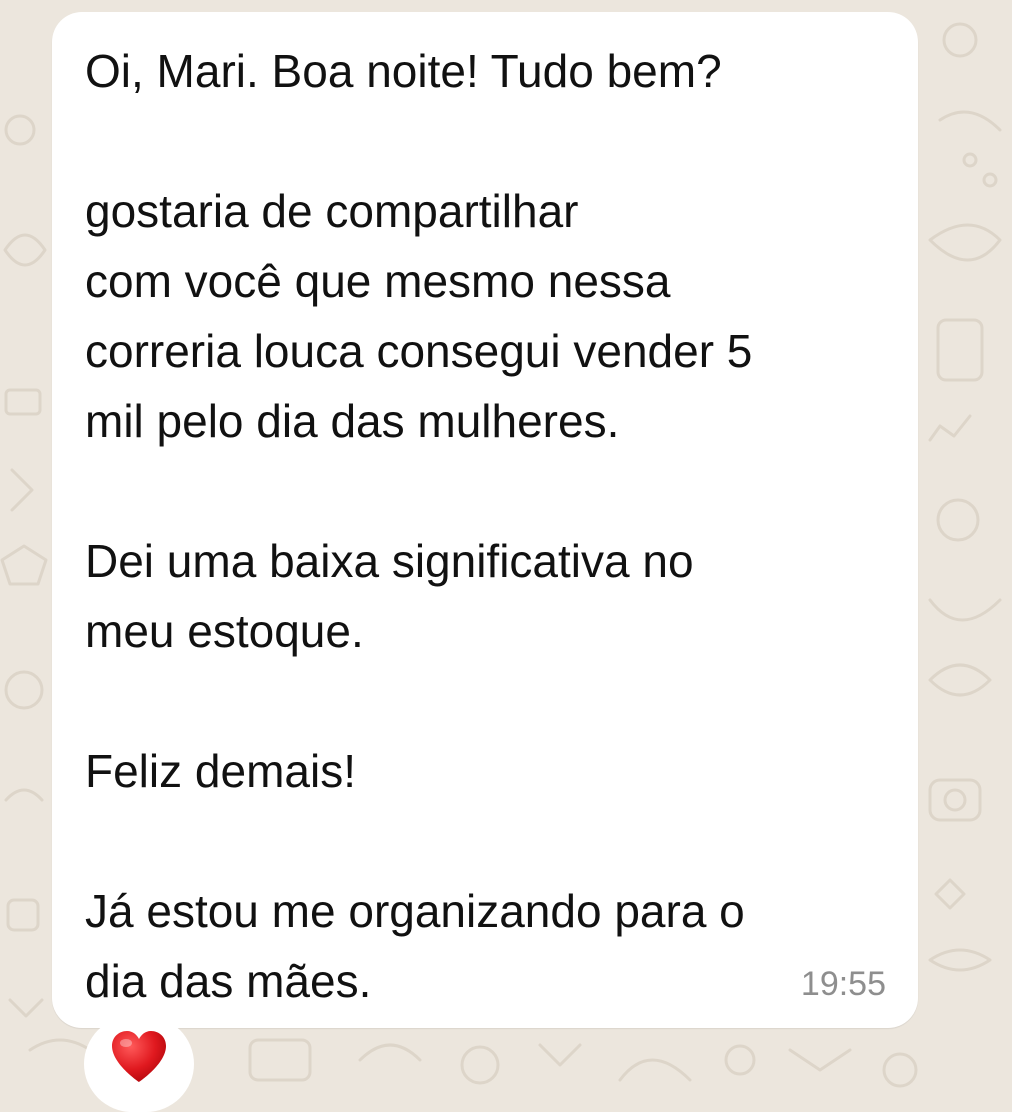  What do you see at coordinates (220, 771) in the screenshot?
I see `message-paragraph: Feliz demais!` at bounding box center [220, 771].